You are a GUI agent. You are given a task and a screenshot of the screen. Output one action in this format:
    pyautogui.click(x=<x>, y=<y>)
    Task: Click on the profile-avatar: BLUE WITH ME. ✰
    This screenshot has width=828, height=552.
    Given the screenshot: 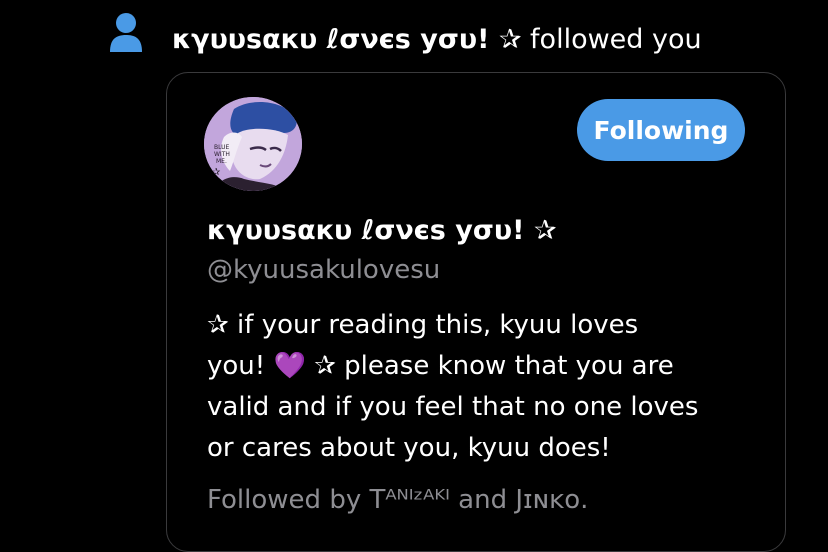 What is the action you would take?
    pyautogui.click(x=253, y=144)
    